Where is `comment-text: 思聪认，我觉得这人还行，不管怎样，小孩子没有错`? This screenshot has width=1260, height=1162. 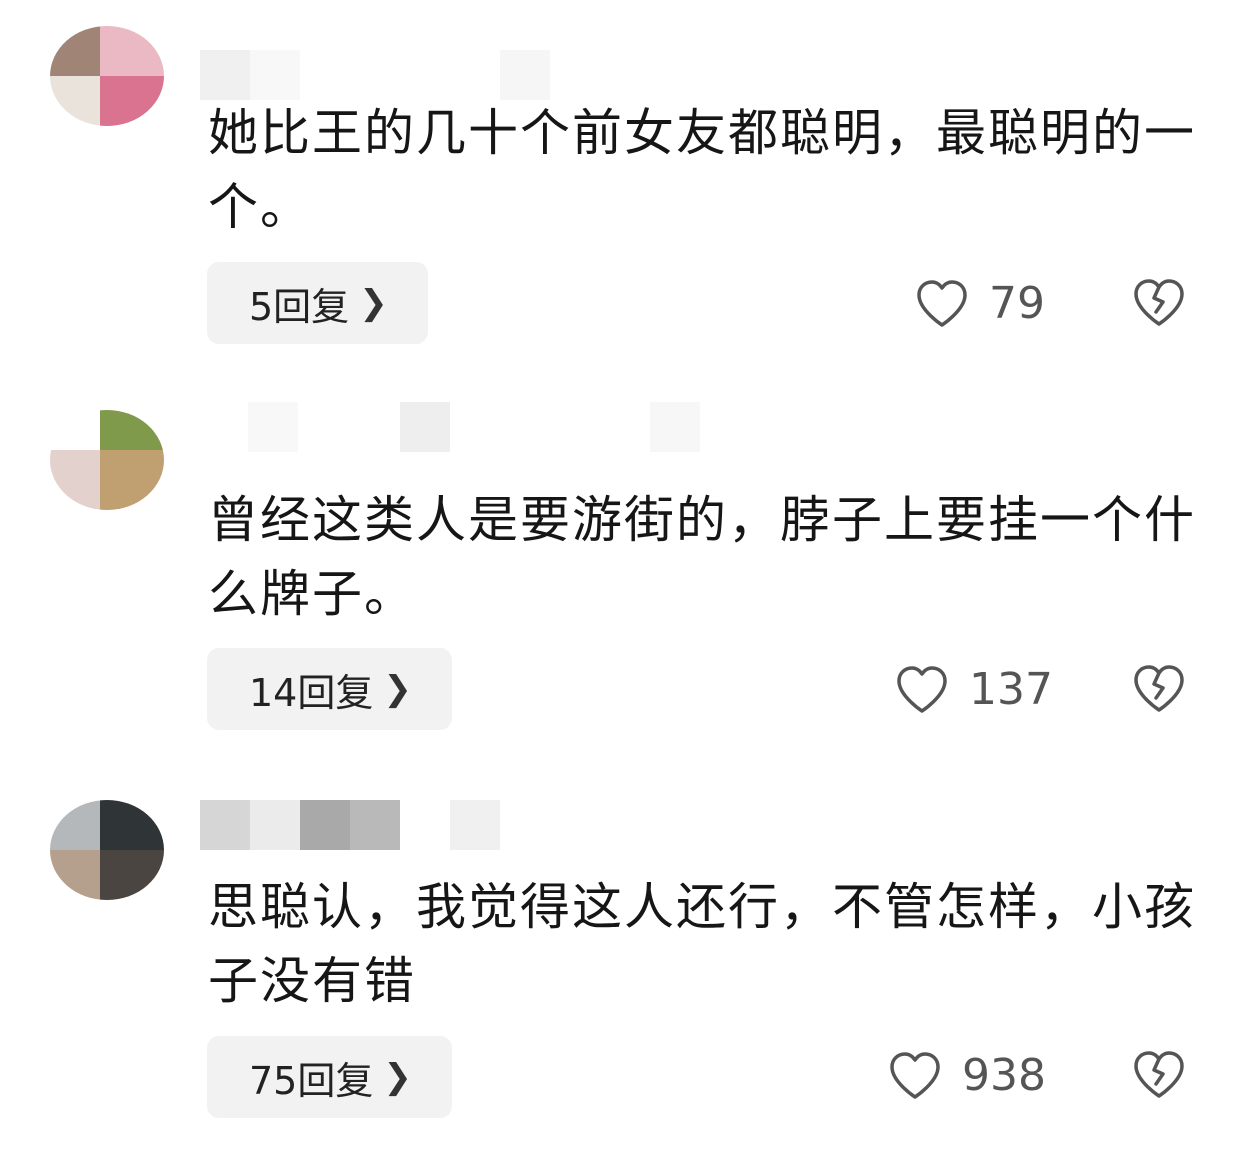
comment-text: 思聪认，我觉得这人还行，不管怎样，小孩子没有错 is located at coordinates (702, 944).